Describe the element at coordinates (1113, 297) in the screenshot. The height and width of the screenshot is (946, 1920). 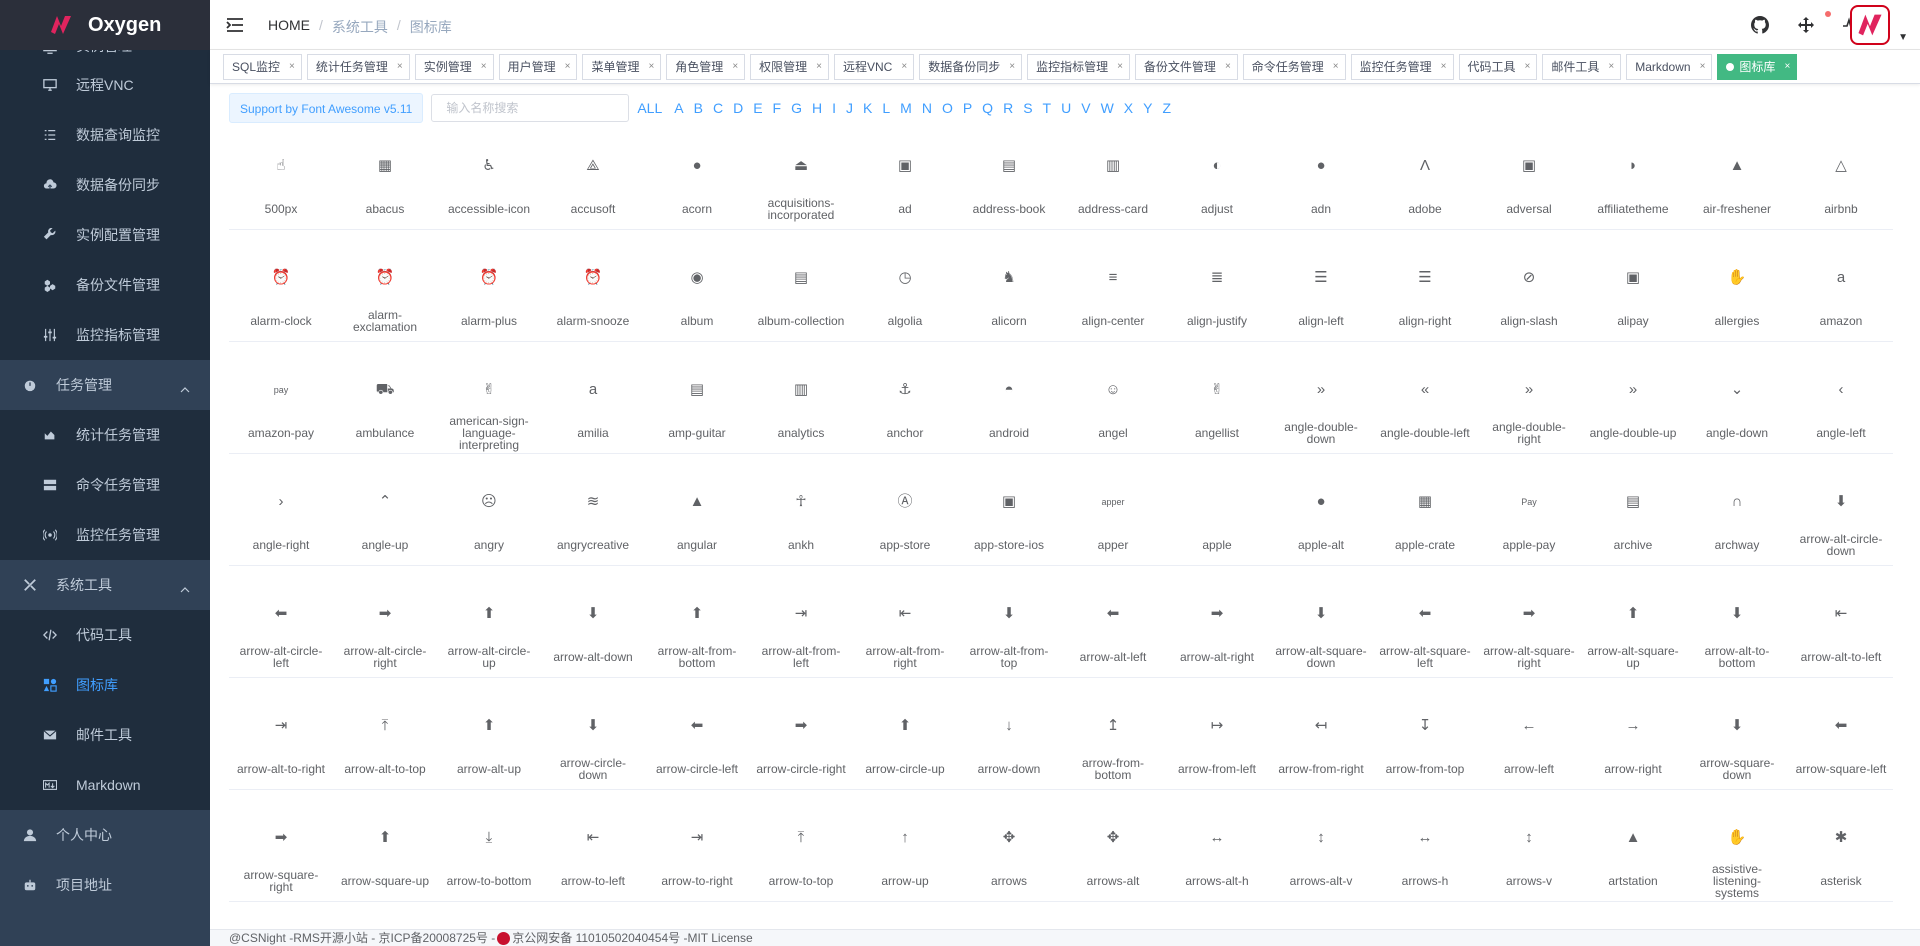
I see `icon-cell: ≡ align-center` at that location.